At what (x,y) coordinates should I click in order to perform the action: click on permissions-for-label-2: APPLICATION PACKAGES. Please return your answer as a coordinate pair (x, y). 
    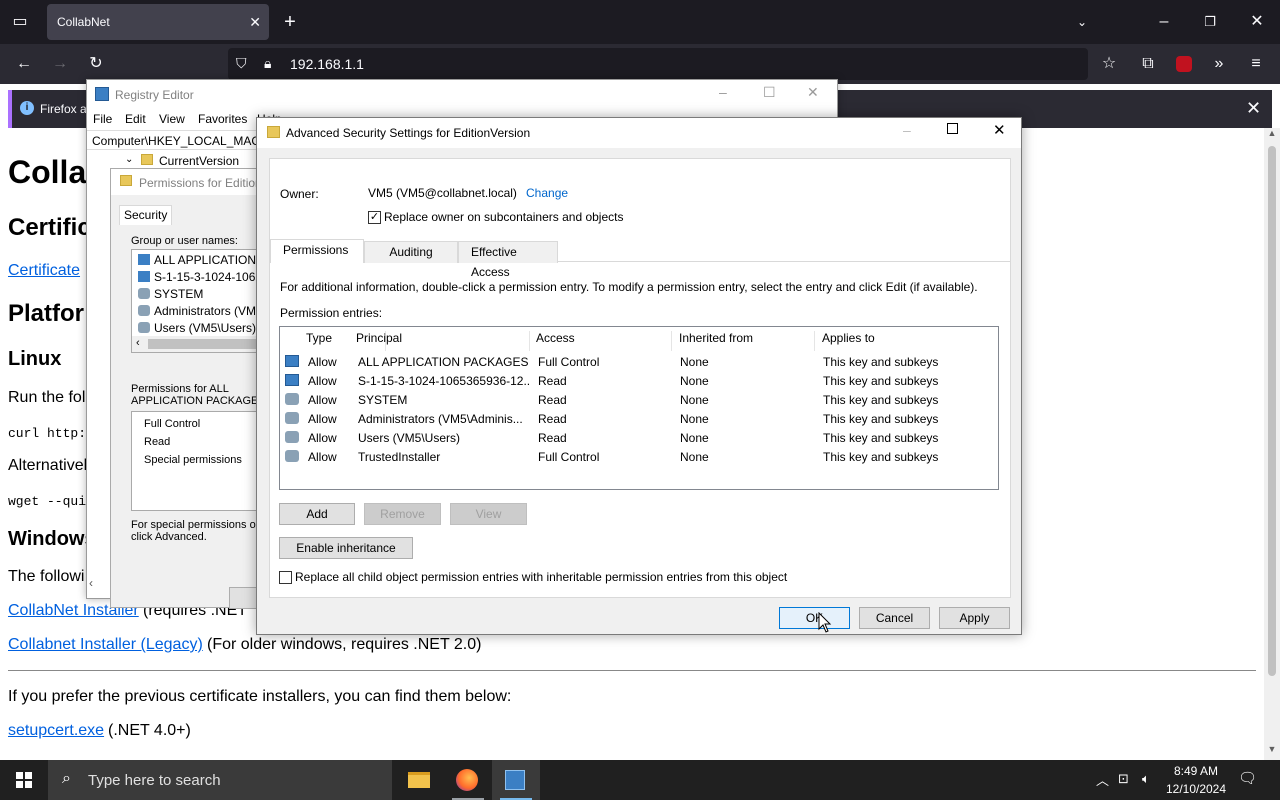
    Looking at the image, I should click on (198, 401).